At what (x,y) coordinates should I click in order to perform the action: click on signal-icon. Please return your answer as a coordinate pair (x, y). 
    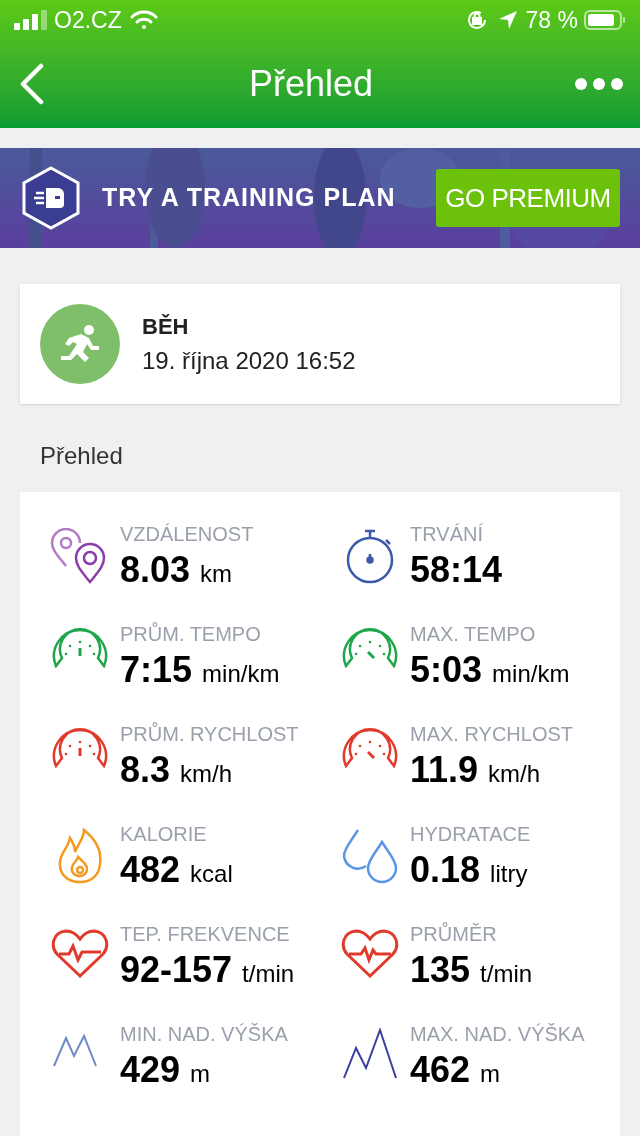
    Looking at the image, I should click on (31, 20).